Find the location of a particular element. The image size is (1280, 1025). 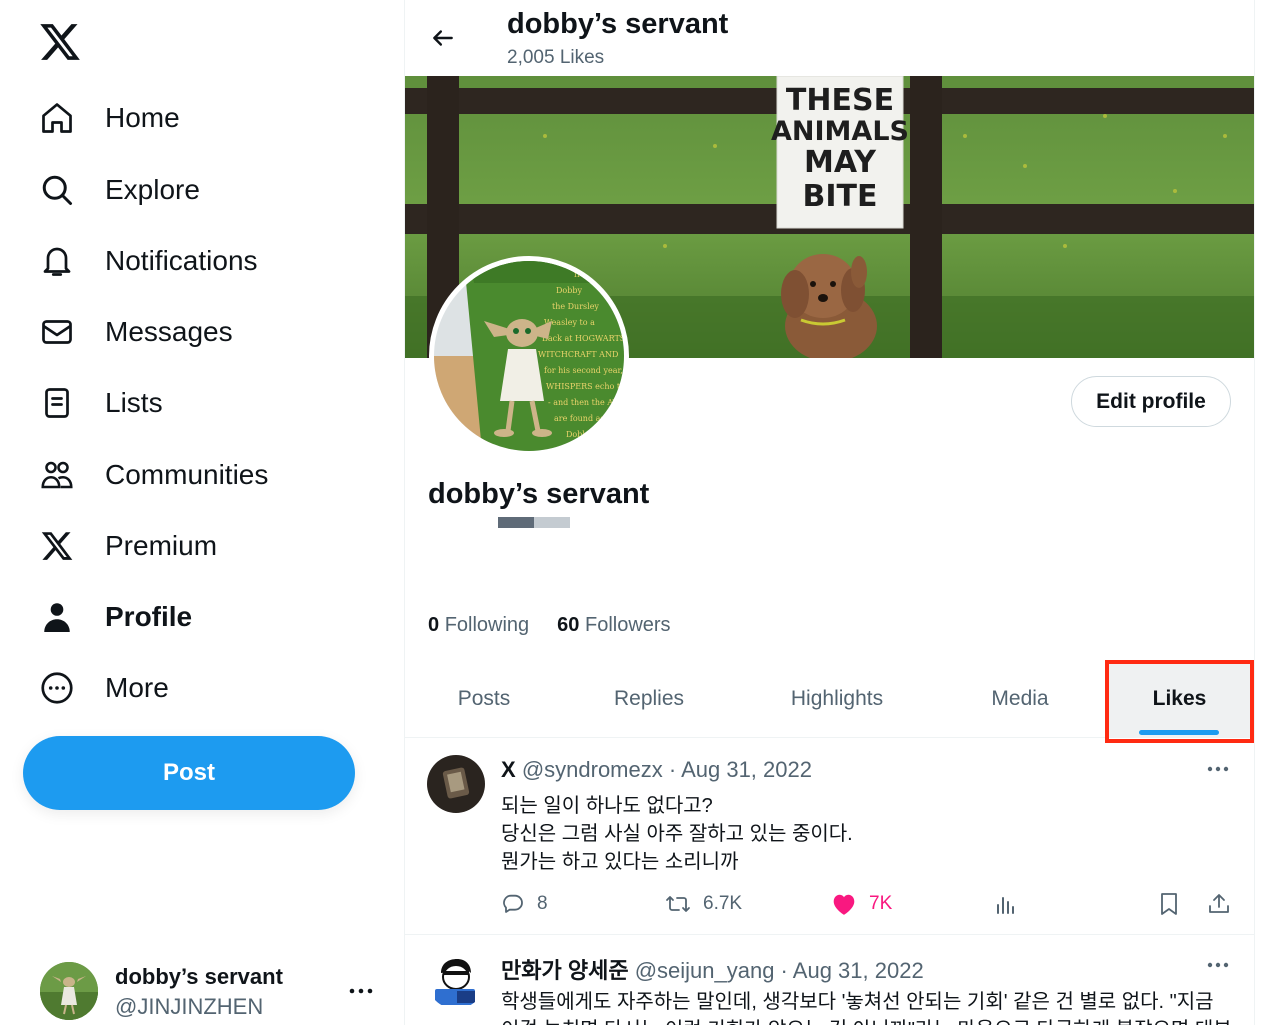

person-icon is located at coordinates (57, 617).